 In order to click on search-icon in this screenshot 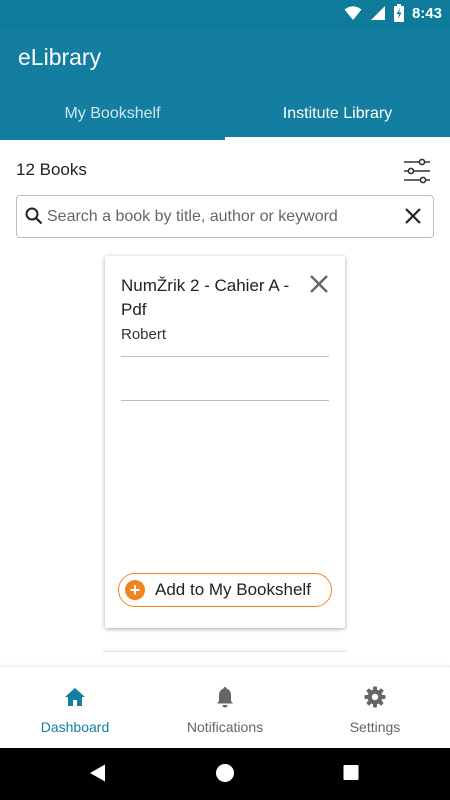, I will do `click(34, 216)`.